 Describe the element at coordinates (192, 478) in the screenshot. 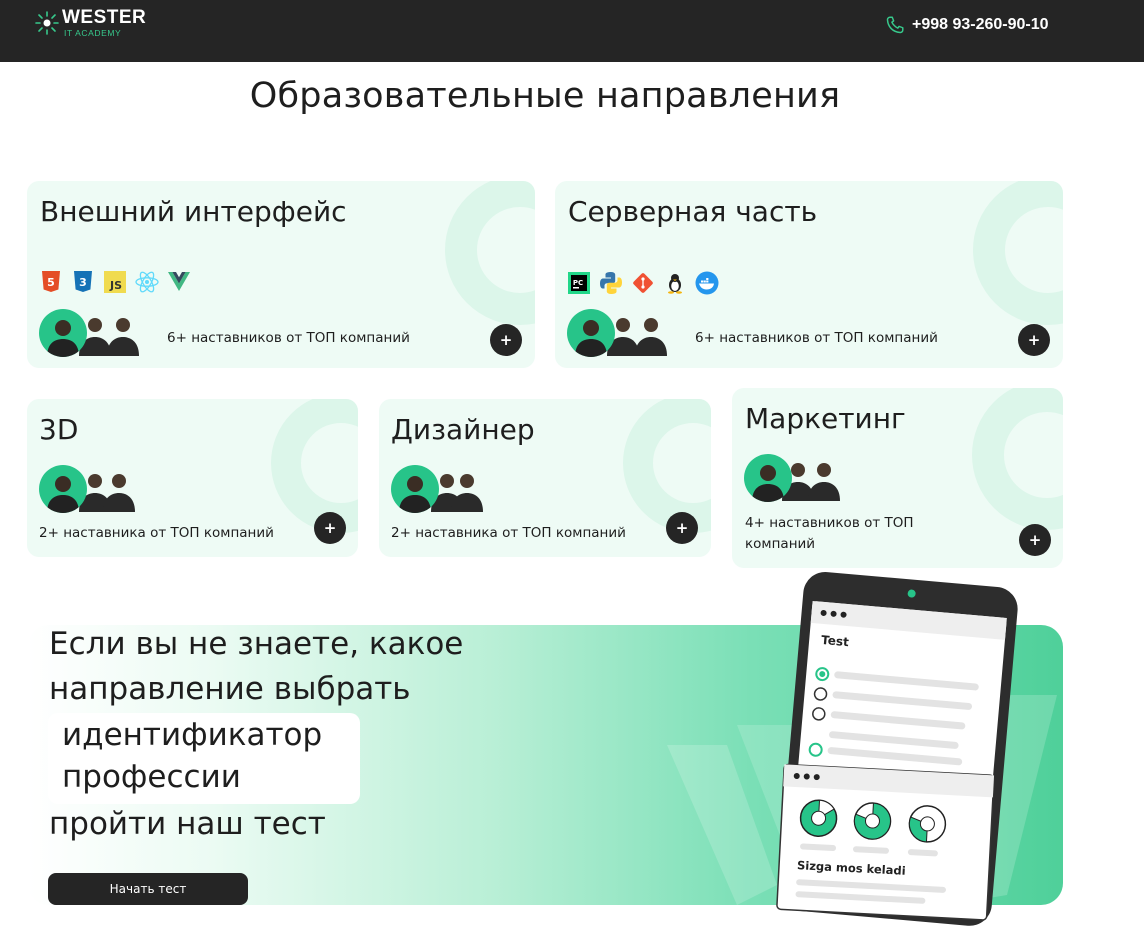

I see `course-card-3d: 3D 2+ наставника от ТОП компаний +` at that location.